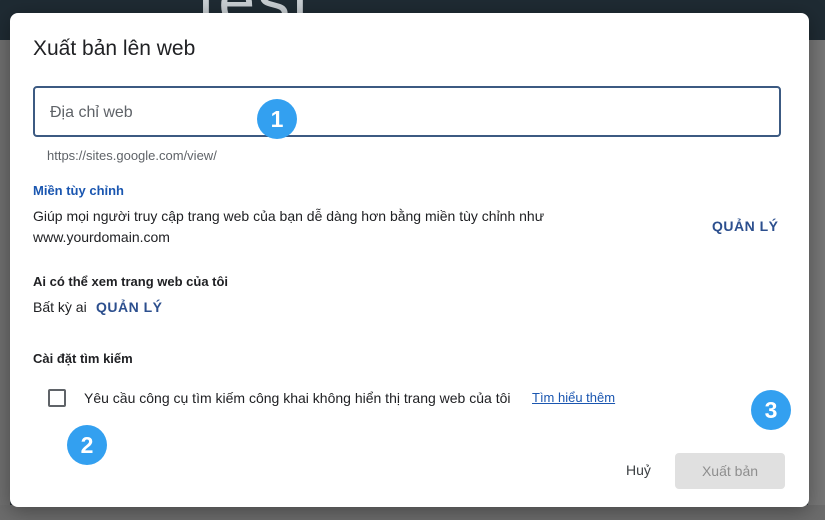 The image size is (825, 520). What do you see at coordinates (573, 397) in the screenshot?
I see `learn-more-link: Tìm hiểu thêm` at bounding box center [573, 397].